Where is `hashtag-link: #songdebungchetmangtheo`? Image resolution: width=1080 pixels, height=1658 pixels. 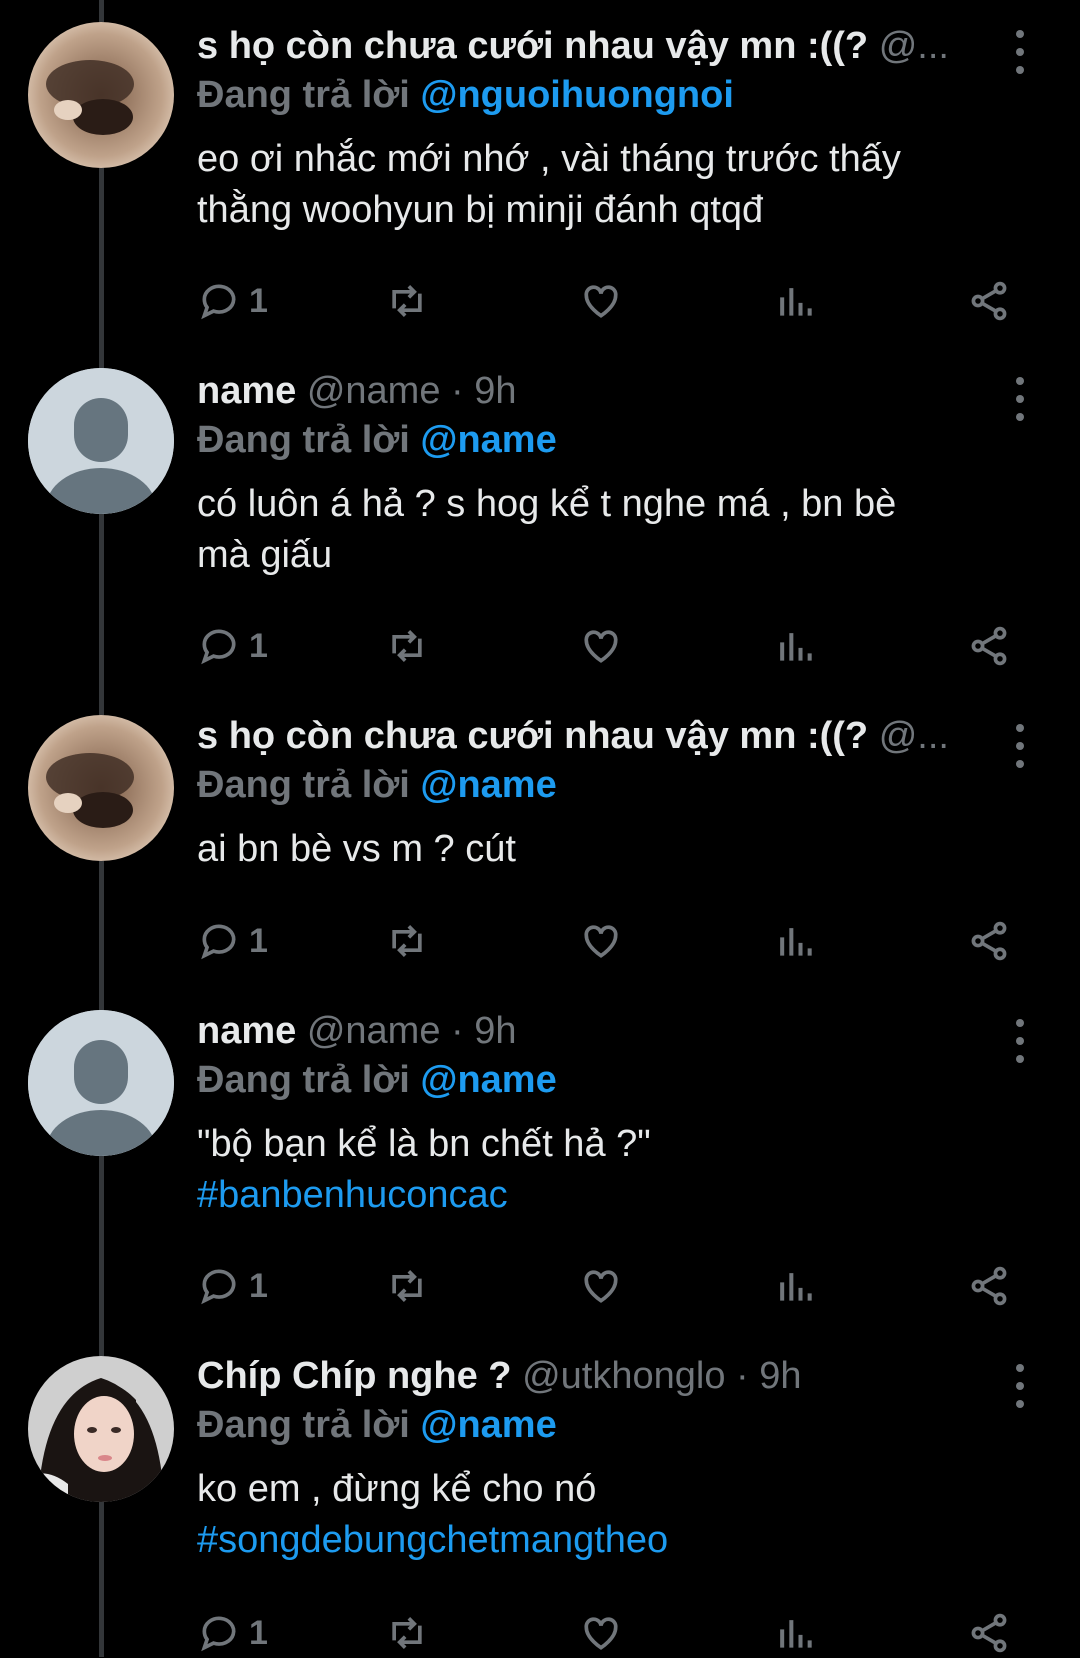 hashtag-link: #songdebungchetmangtheo is located at coordinates (597, 1540).